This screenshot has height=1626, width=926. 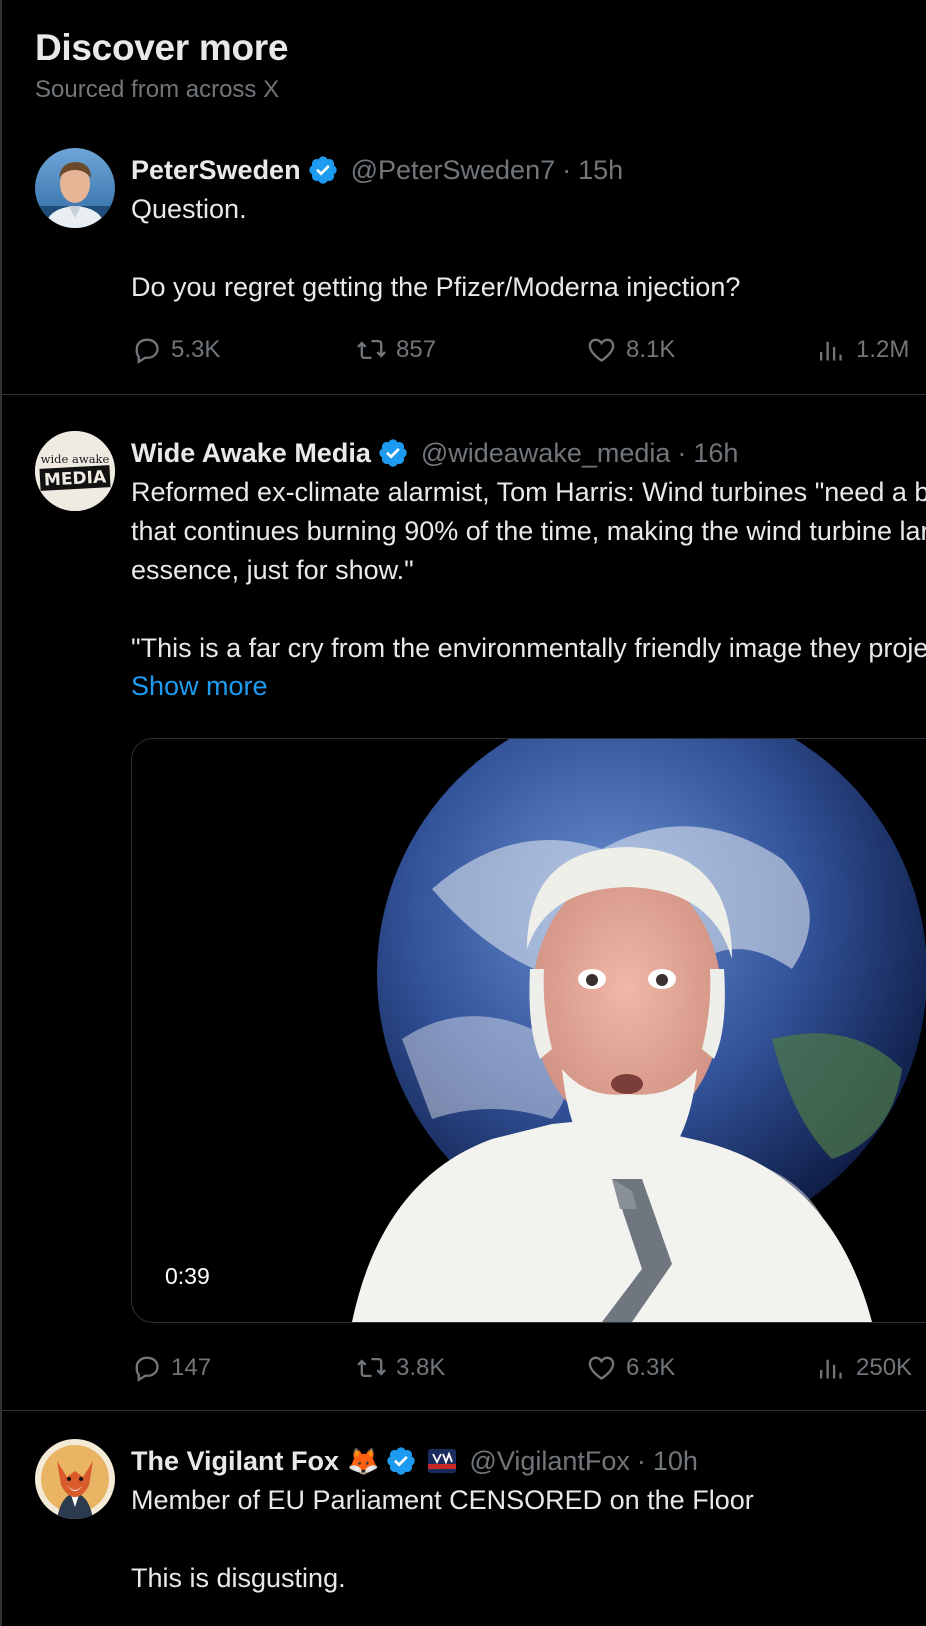 What do you see at coordinates (528, 352) in the screenshot?
I see `action-bar: 5.3K 857 8.1K 1.2M` at bounding box center [528, 352].